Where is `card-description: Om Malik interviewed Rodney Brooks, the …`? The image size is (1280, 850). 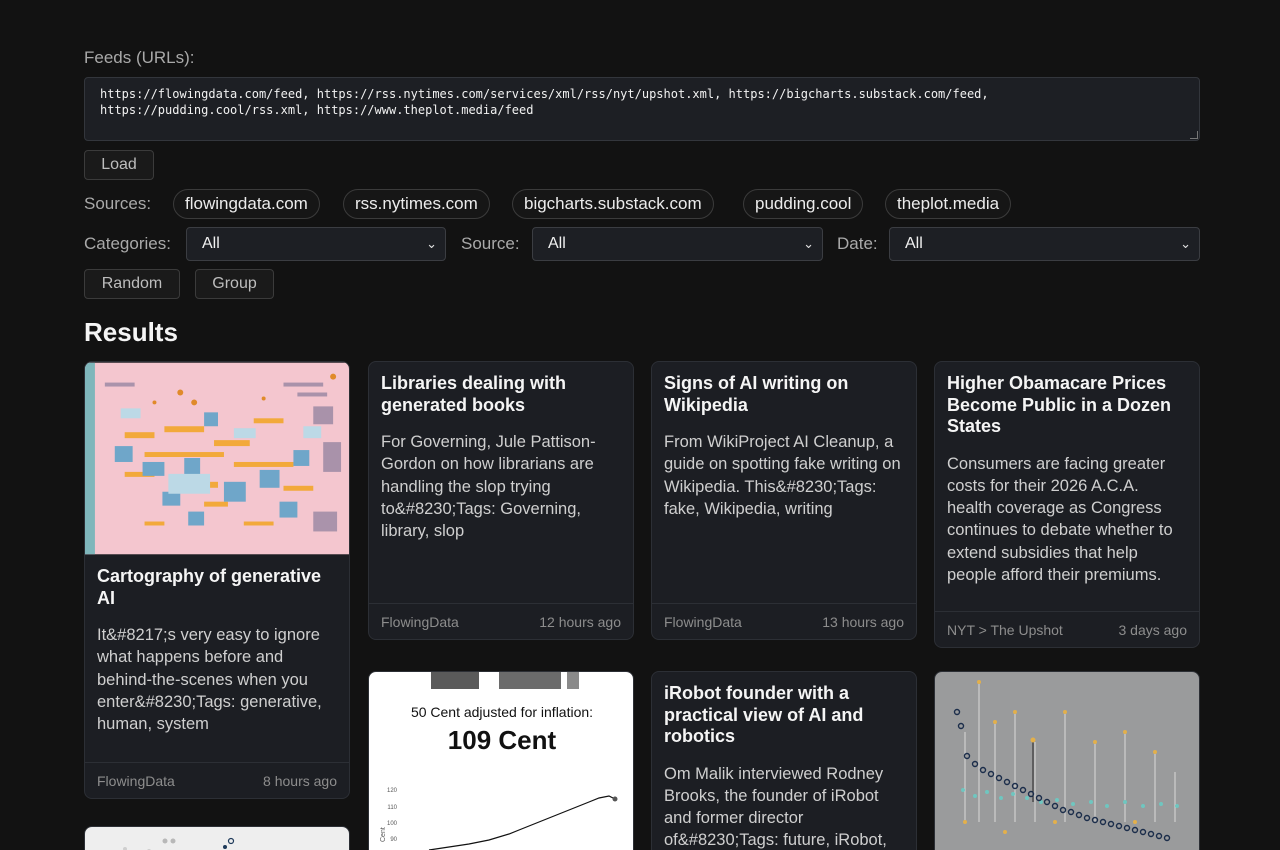
card-description: Om Malik interviewed Rodney Brooks, the … is located at coordinates (775, 807).